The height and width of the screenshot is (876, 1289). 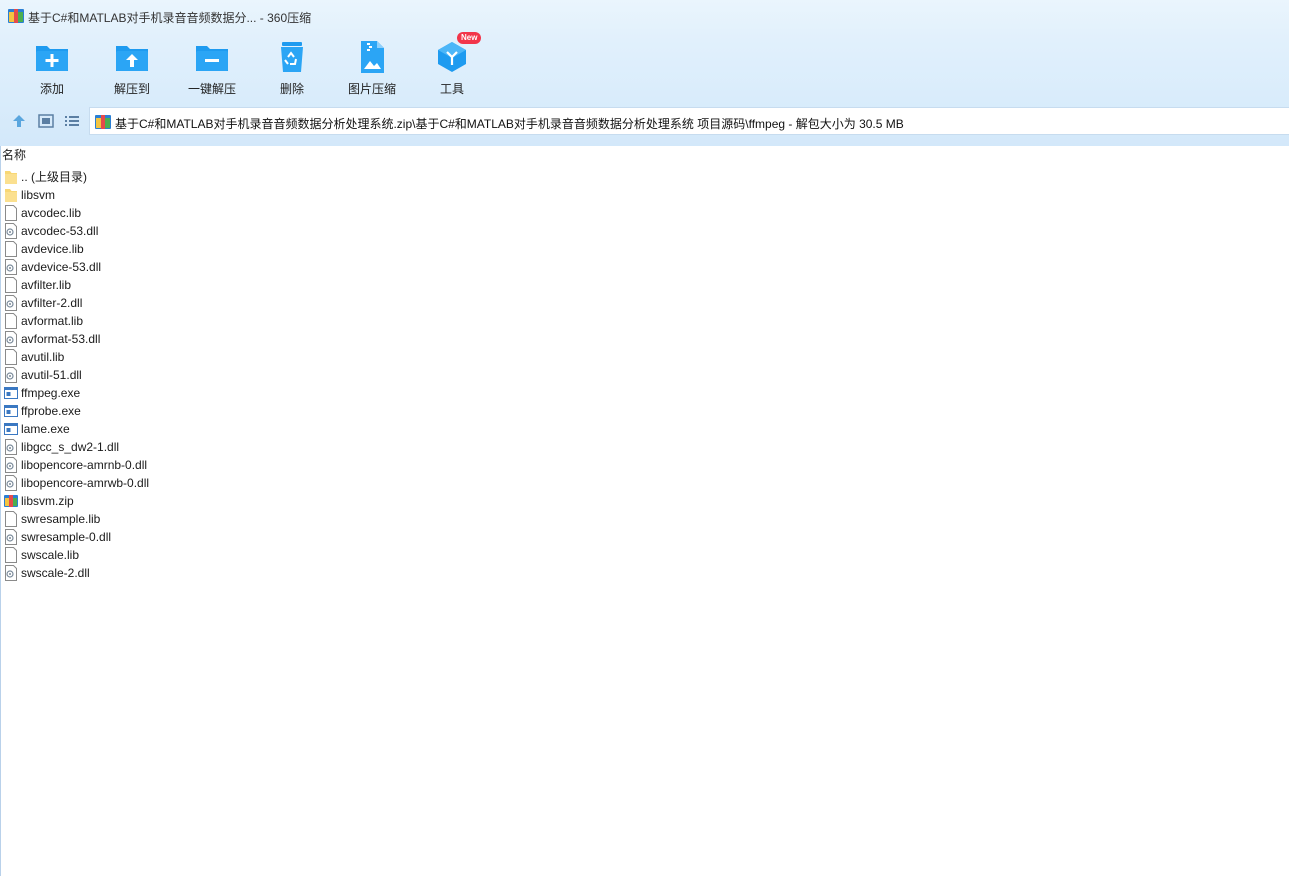 I want to click on file-name: avutil.lib, so click(x=43, y=357).